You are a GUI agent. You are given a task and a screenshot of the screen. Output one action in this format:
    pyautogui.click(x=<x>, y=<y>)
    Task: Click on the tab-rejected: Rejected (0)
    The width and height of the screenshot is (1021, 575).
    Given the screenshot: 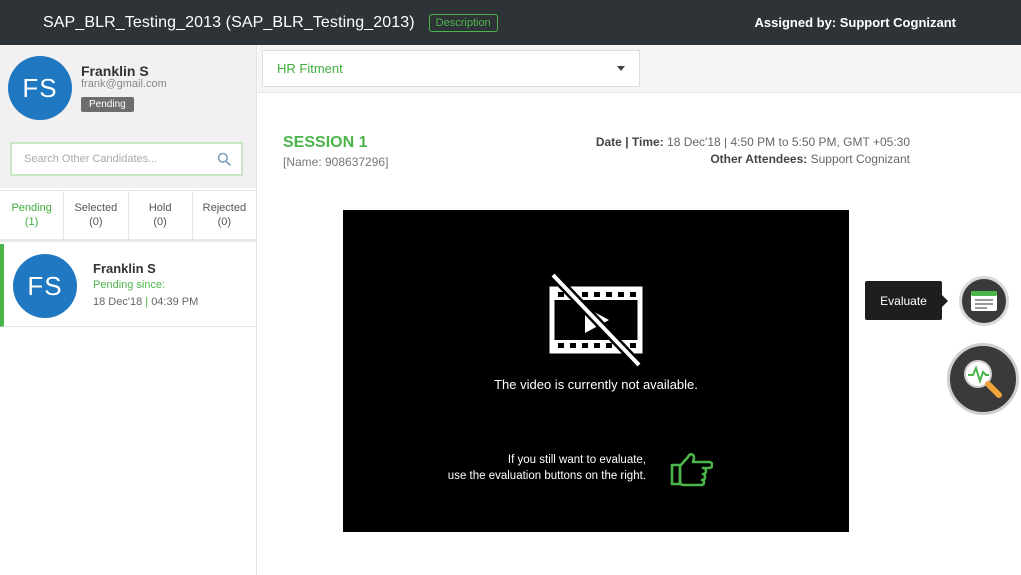 What is the action you would take?
    pyautogui.click(x=224, y=215)
    